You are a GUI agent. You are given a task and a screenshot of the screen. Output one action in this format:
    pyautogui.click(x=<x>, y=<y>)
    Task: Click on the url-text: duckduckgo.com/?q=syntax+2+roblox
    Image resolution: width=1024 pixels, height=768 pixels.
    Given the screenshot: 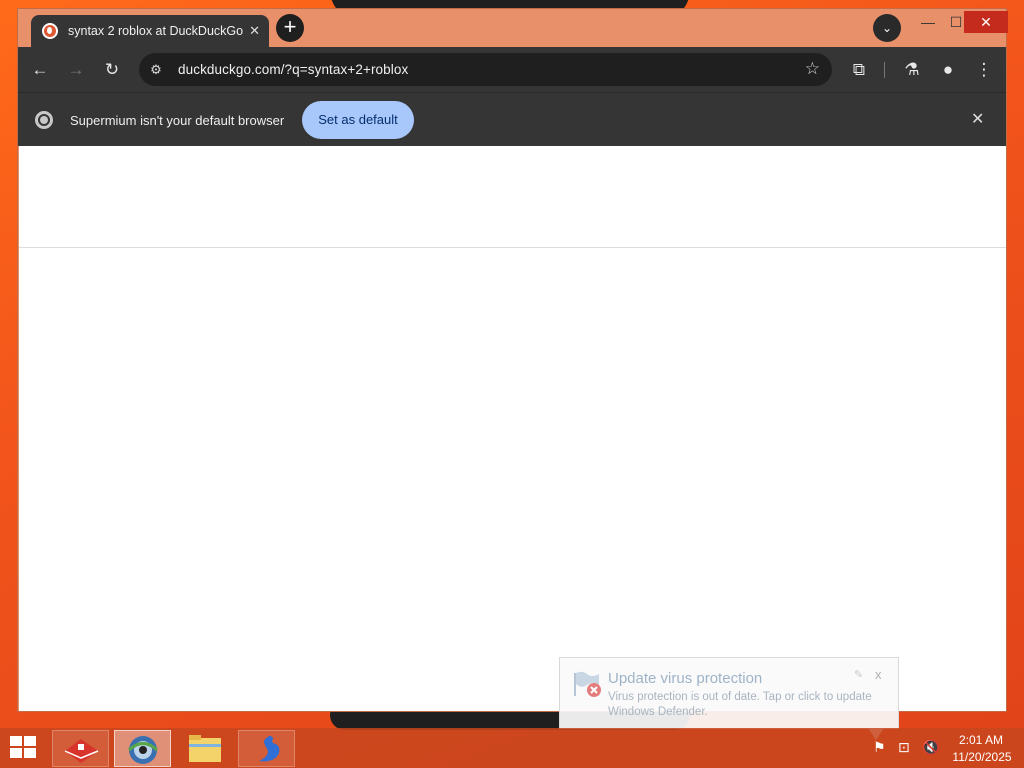 What is the action you would take?
    pyautogui.click(x=293, y=69)
    